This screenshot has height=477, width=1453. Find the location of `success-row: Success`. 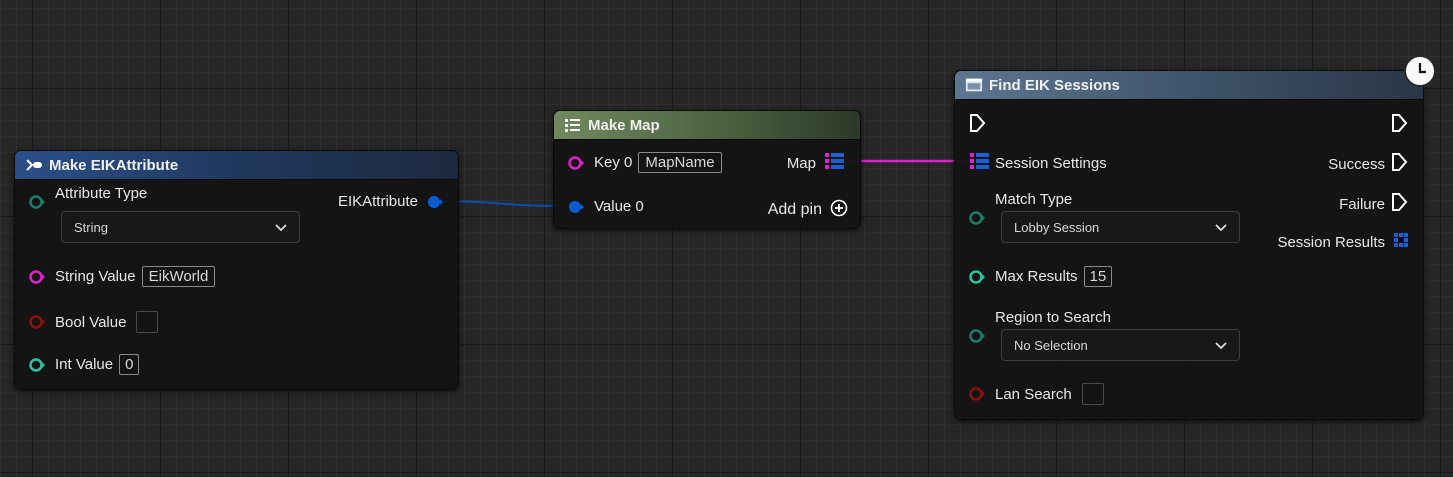

success-row: Success is located at coordinates (1368, 164).